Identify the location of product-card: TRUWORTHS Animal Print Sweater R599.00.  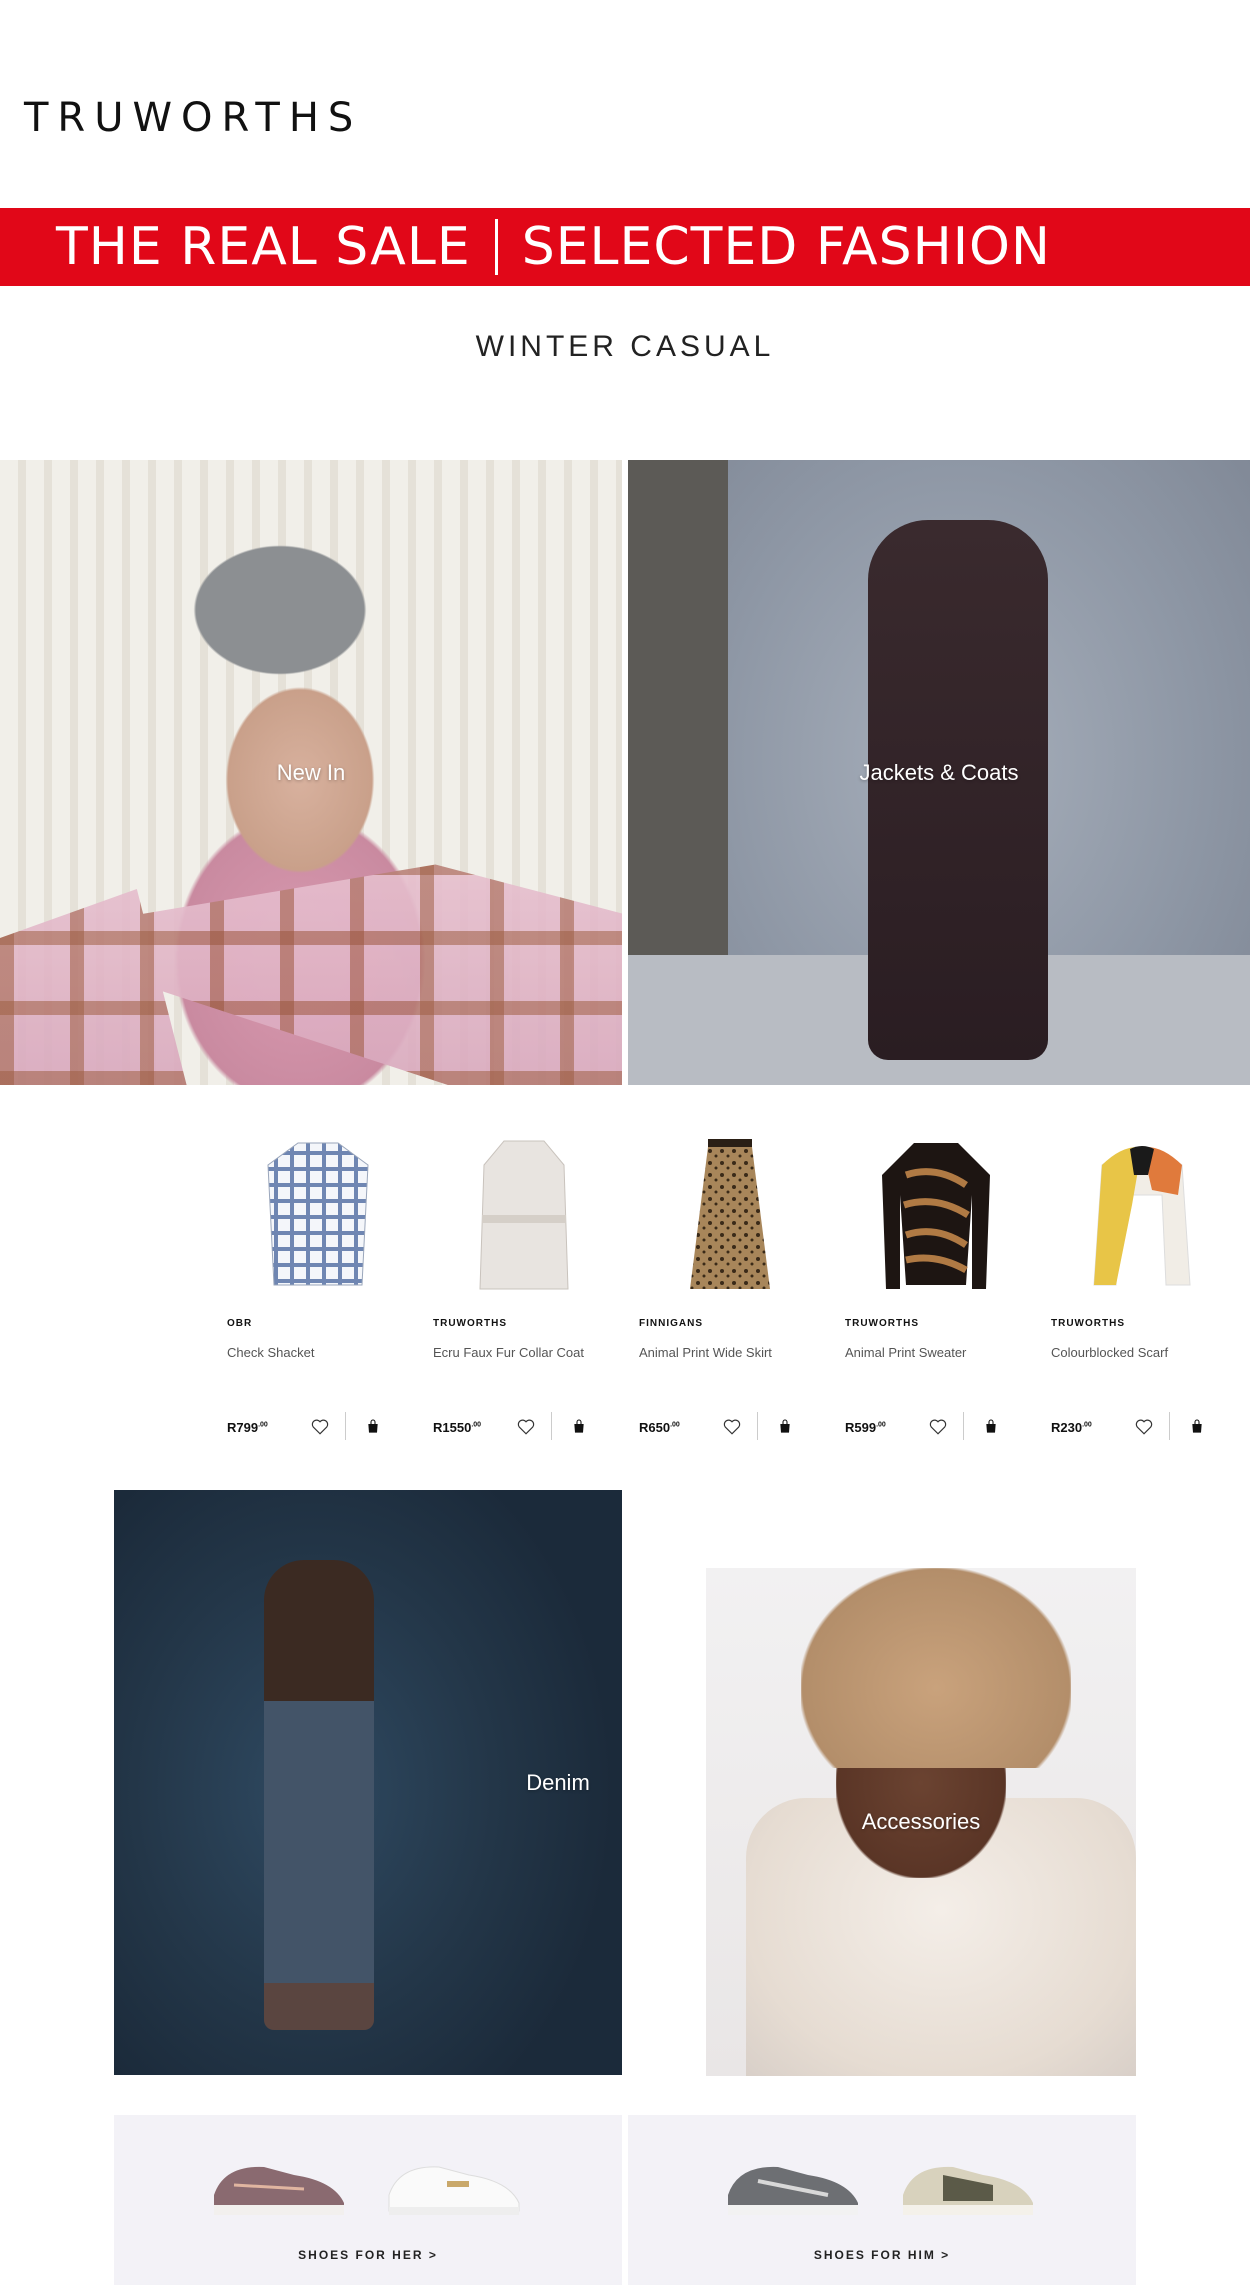
(940, 1285).